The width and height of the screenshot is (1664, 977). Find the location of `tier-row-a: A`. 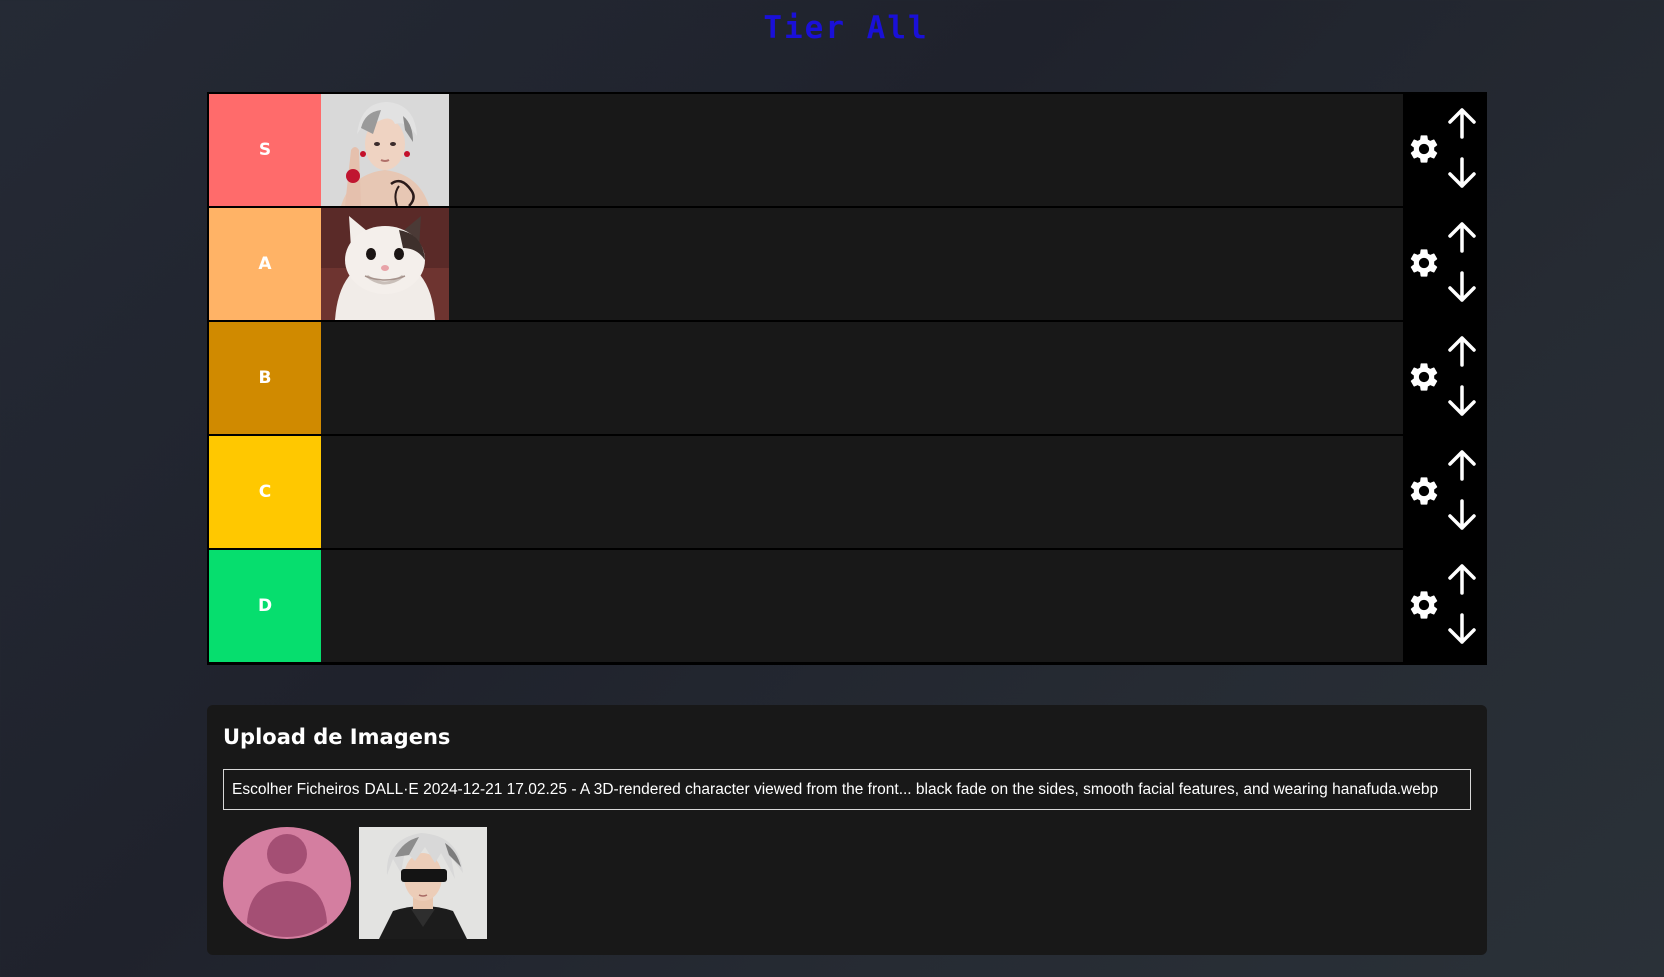

tier-row-a: A is located at coordinates (847, 264).